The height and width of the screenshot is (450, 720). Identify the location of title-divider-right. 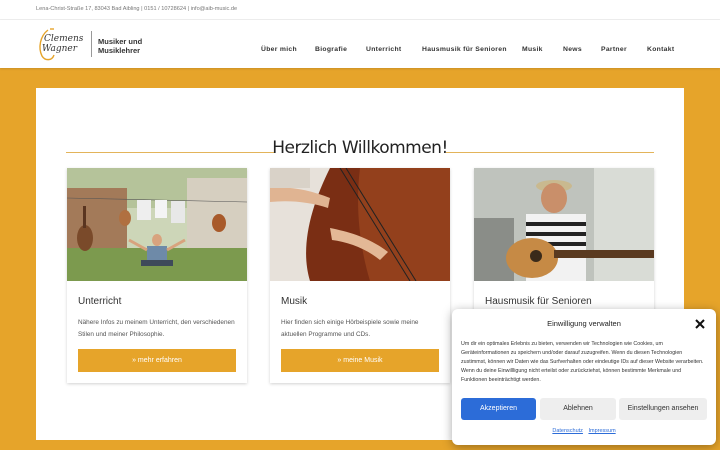
(550, 152).